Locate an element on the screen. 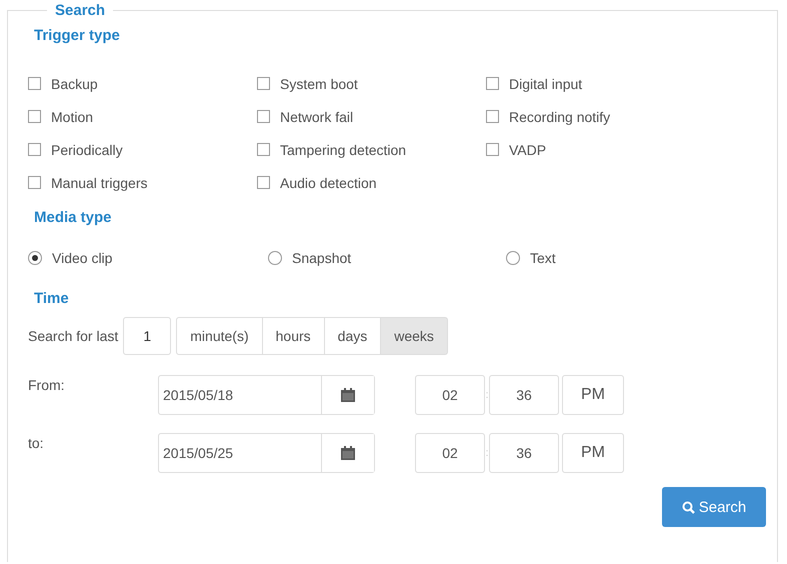 This screenshot has height=564, width=787. section-heading: Media type is located at coordinates (73, 217).